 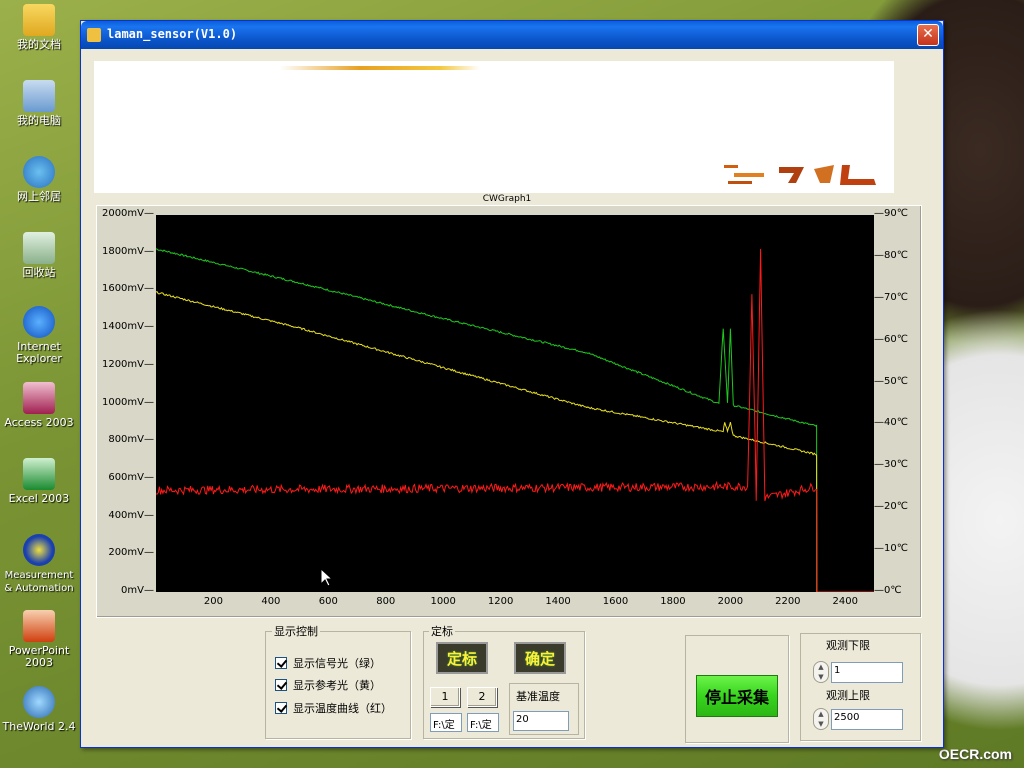 I want to click on button-label: 2, so click(x=482, y=696).